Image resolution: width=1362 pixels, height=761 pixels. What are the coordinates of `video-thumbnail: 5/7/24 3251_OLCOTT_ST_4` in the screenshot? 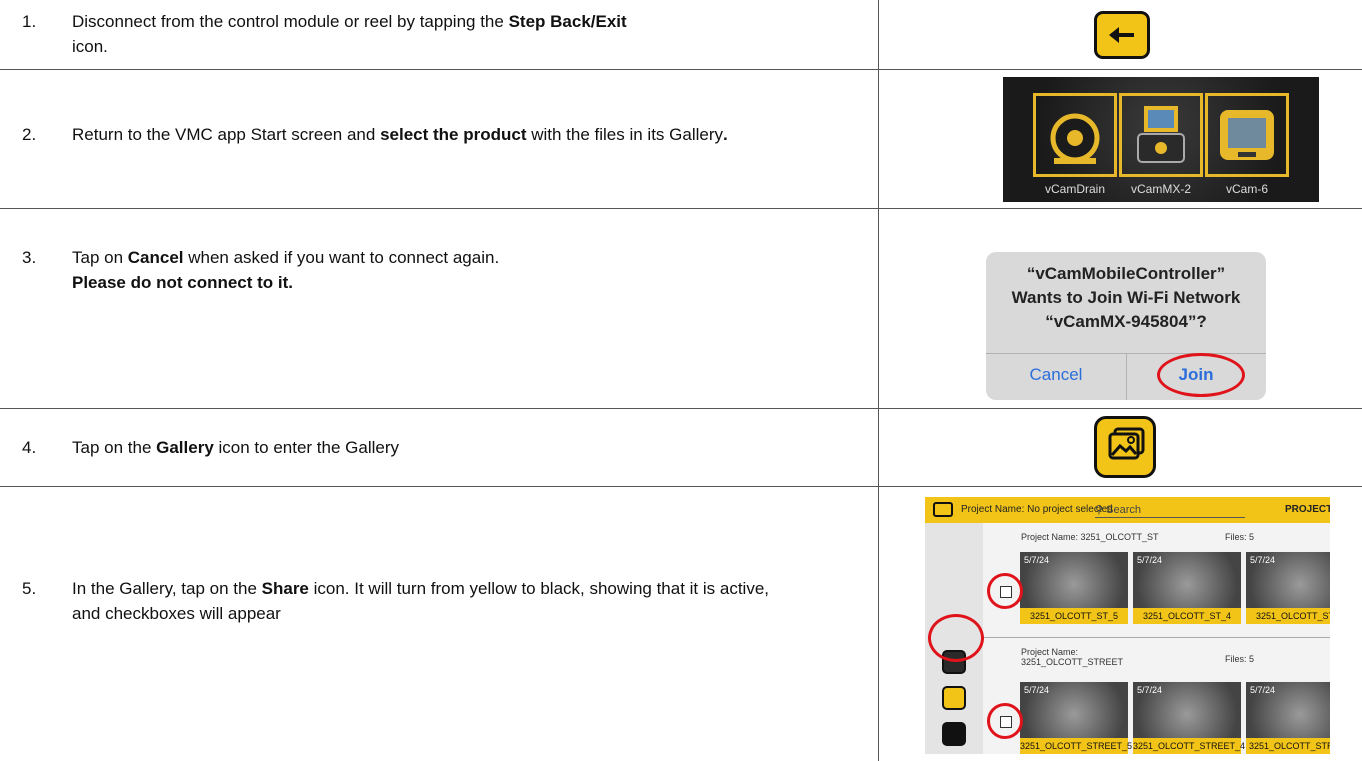 It's located at (1187, 588).